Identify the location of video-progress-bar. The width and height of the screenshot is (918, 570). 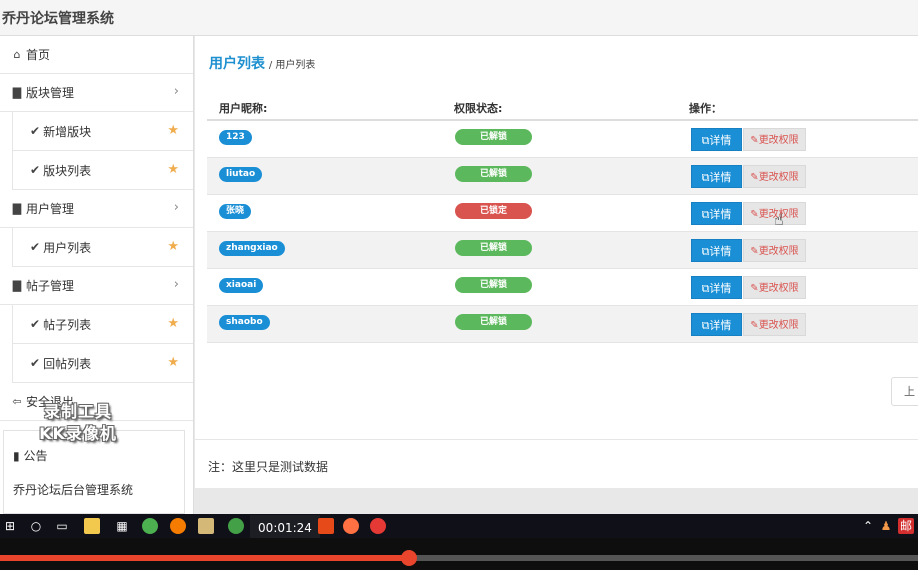
(459, 554).